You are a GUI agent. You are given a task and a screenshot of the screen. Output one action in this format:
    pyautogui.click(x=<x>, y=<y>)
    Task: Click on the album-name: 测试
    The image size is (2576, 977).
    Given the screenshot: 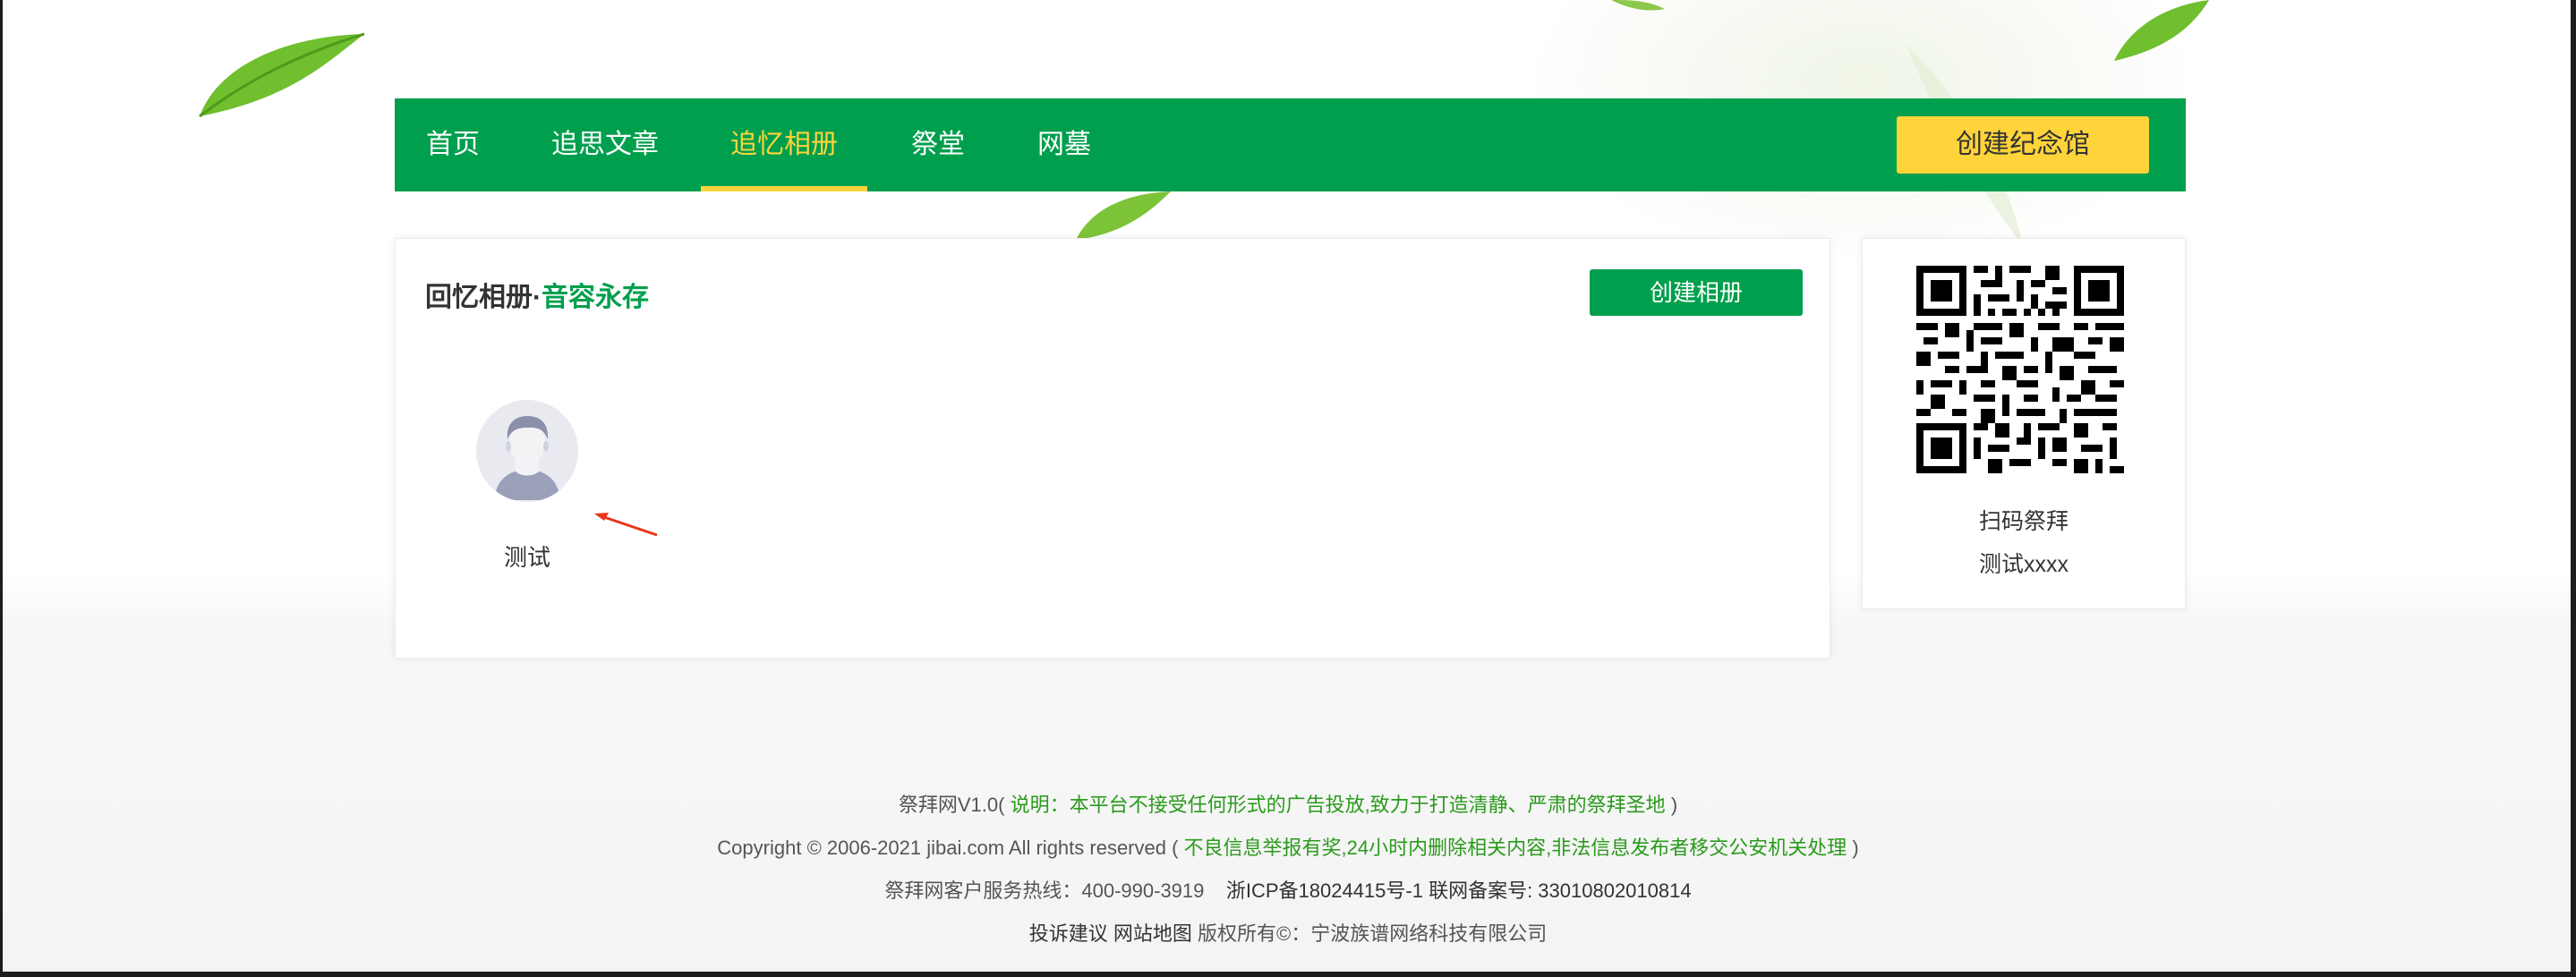 What is the action you would take?
    pyautogui.click(x=526, y=557)
    